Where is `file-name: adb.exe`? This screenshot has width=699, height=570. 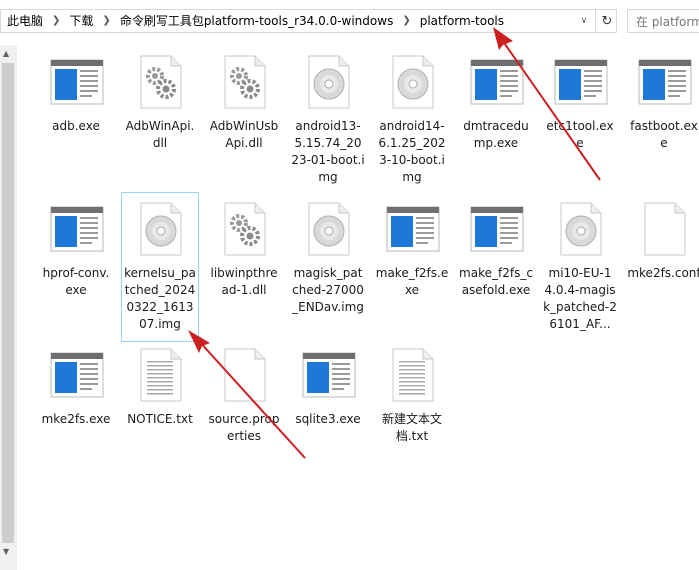
file-name: adb.exe is located at coordinates (76, 126).